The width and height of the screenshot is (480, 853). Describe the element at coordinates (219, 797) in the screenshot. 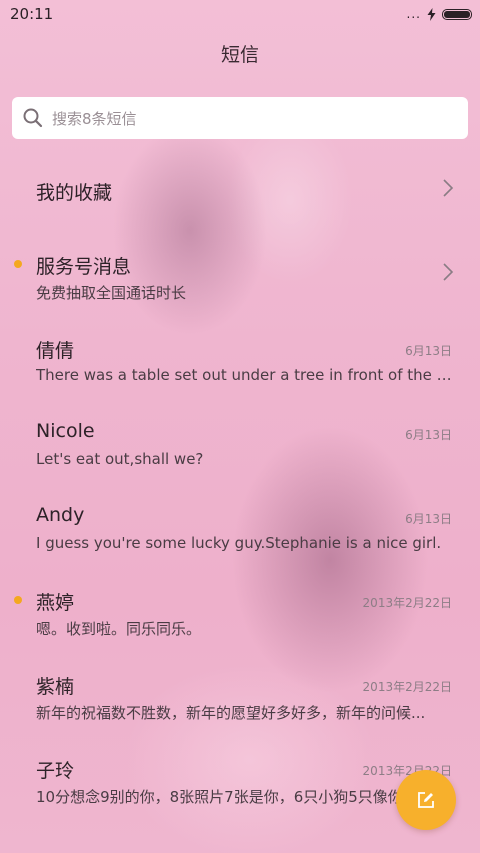

I see `conversation-preview: 10分想念9别的你，8张照片7张是你，6只小狗5只像你` at that location.